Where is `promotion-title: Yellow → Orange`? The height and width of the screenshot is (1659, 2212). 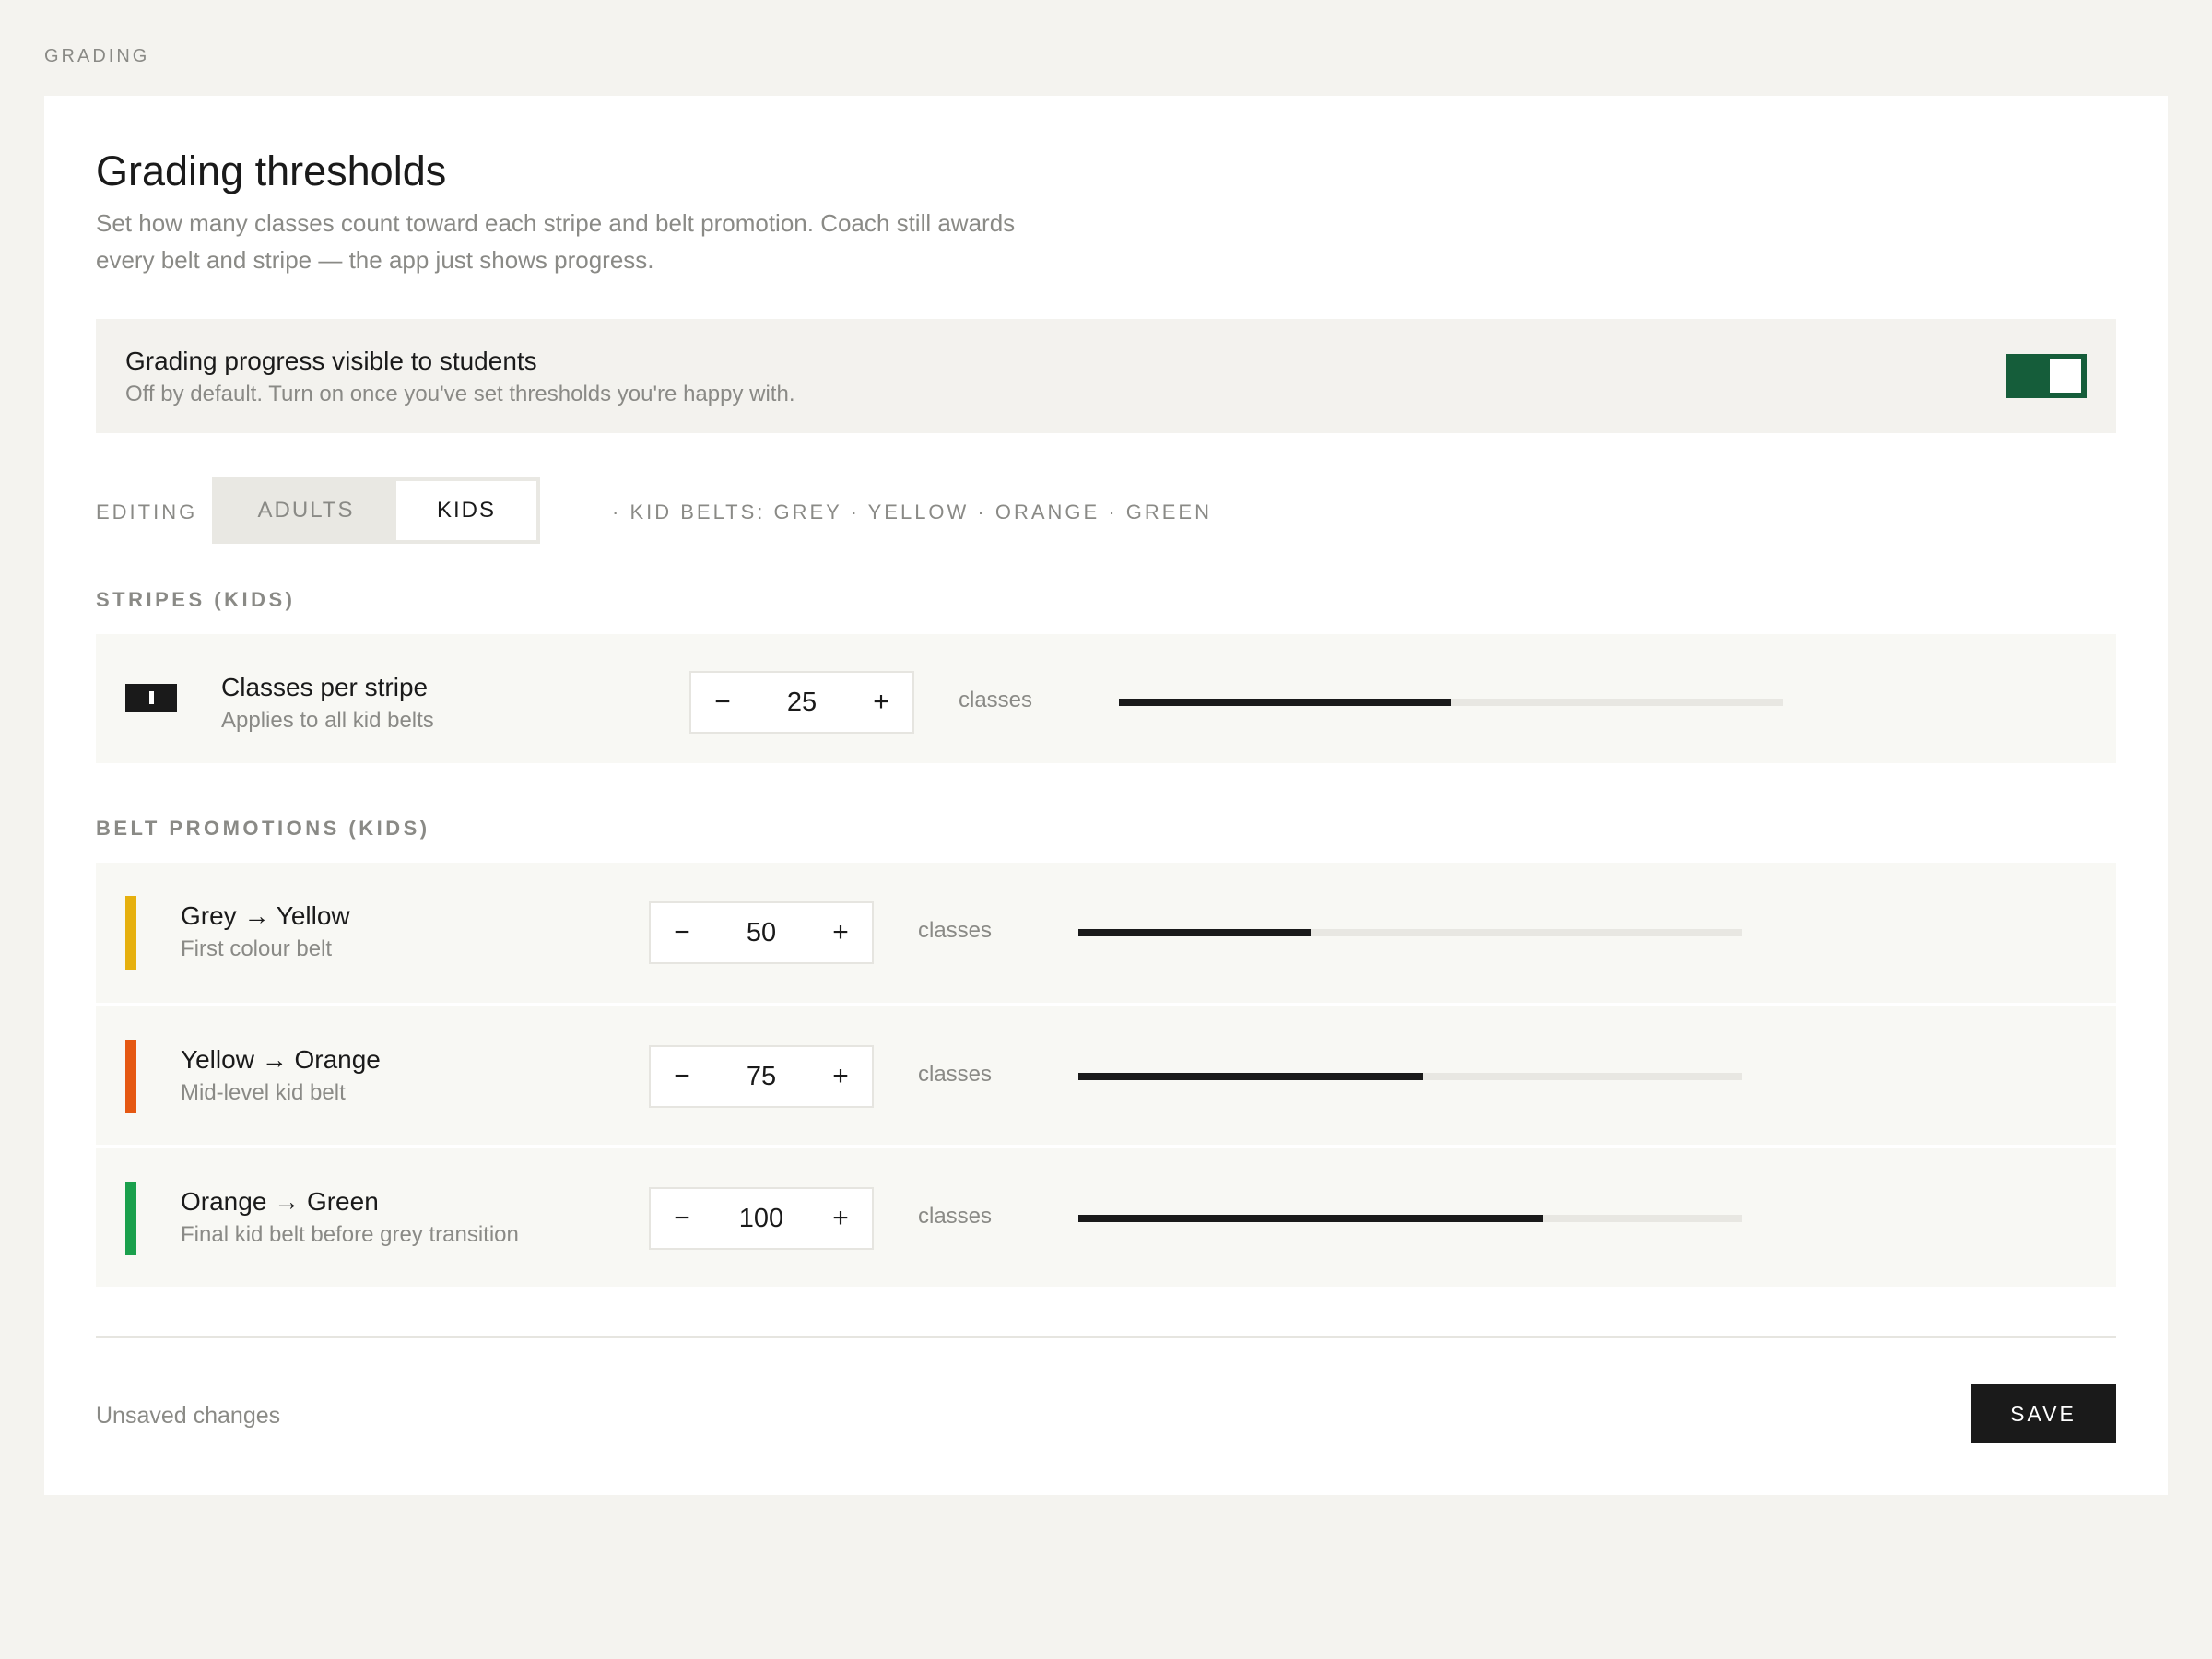 promotion-title: Yellow → Orange is located at coordinates (281, 1059).